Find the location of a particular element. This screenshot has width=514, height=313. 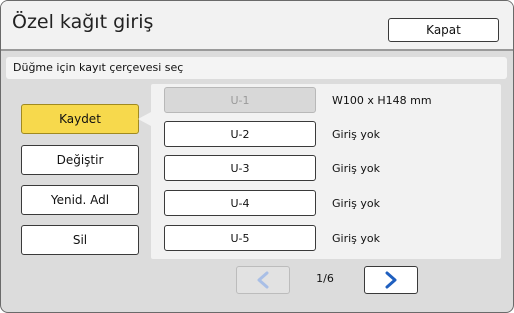

chevron-right-icon is located at coordinates (391, 280).